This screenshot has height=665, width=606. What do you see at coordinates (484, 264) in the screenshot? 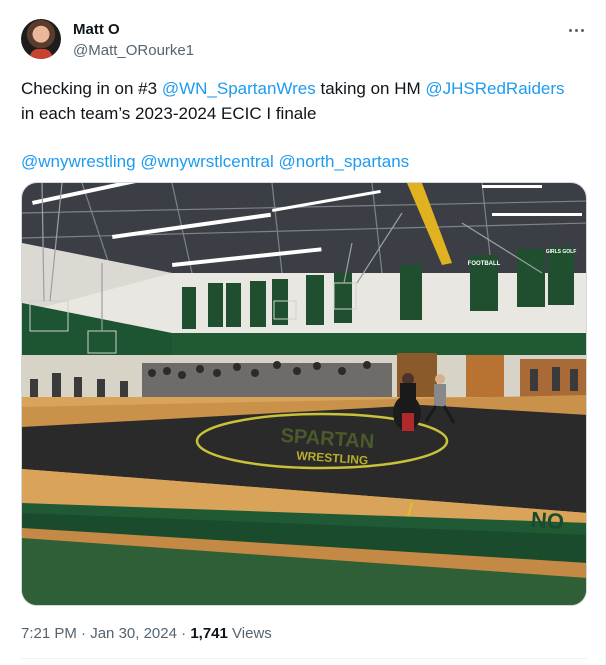
I see `banner-label: FOOTBALL` at bounding box center [484, 264].